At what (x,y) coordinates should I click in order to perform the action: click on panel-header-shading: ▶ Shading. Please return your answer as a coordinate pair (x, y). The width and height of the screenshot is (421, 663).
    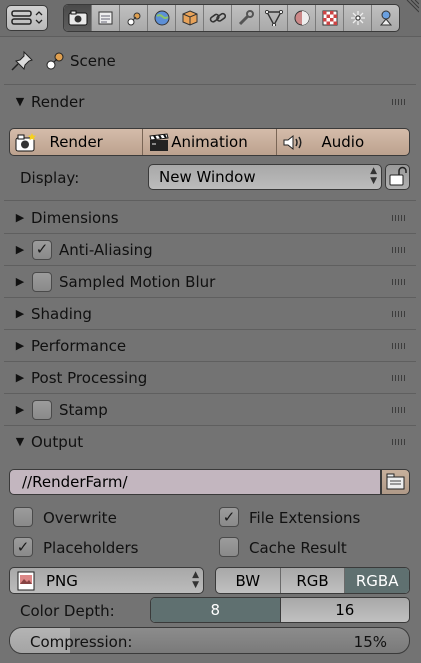
    Looking at the image, I should click on (210, 313).